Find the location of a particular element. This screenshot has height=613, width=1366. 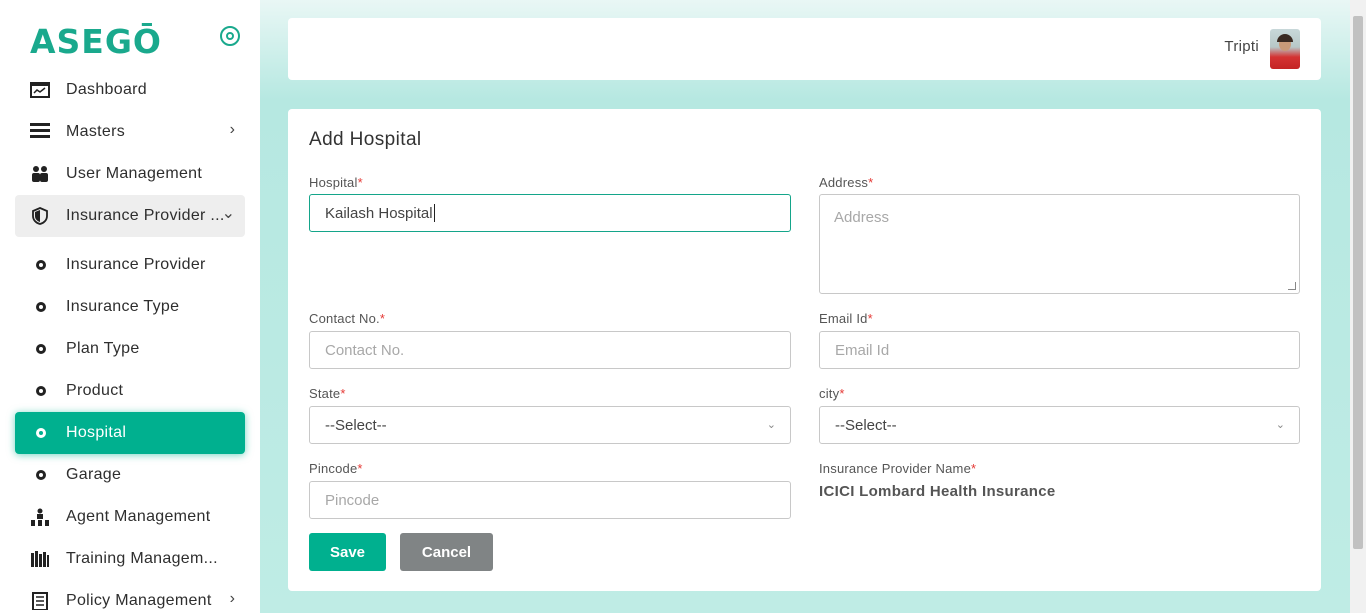

city-label: city* is located at coordinates (832, 393).